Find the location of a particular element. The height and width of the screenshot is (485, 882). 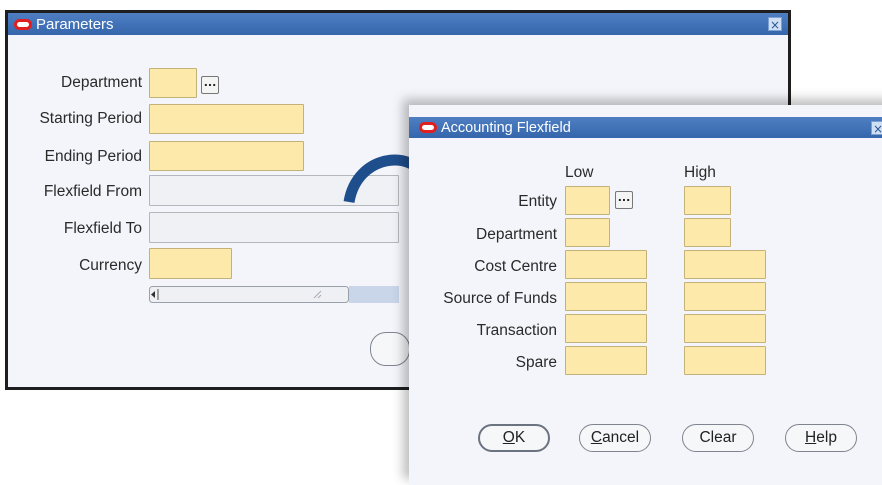

spare-low-field is located at coordinates (606, 360).